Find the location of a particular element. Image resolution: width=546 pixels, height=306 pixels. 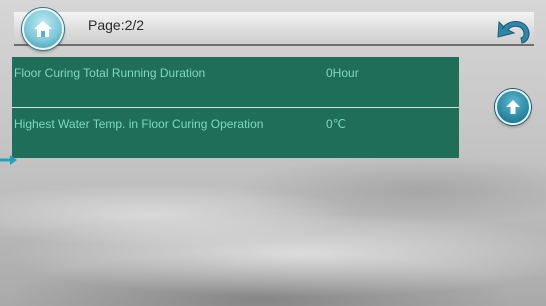

scroll-up-button is located at coordinates (513, 107).